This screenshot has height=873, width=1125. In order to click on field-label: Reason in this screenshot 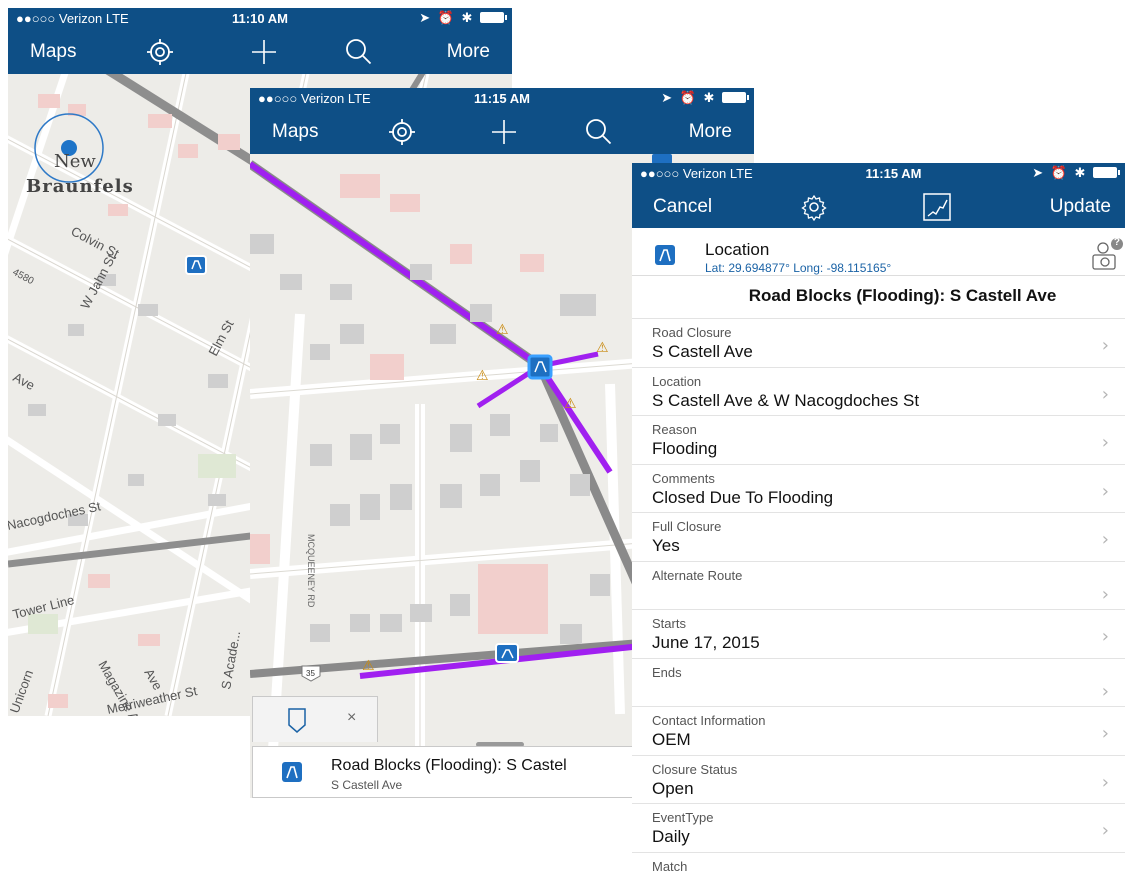, I will do `click(674, 429)`.